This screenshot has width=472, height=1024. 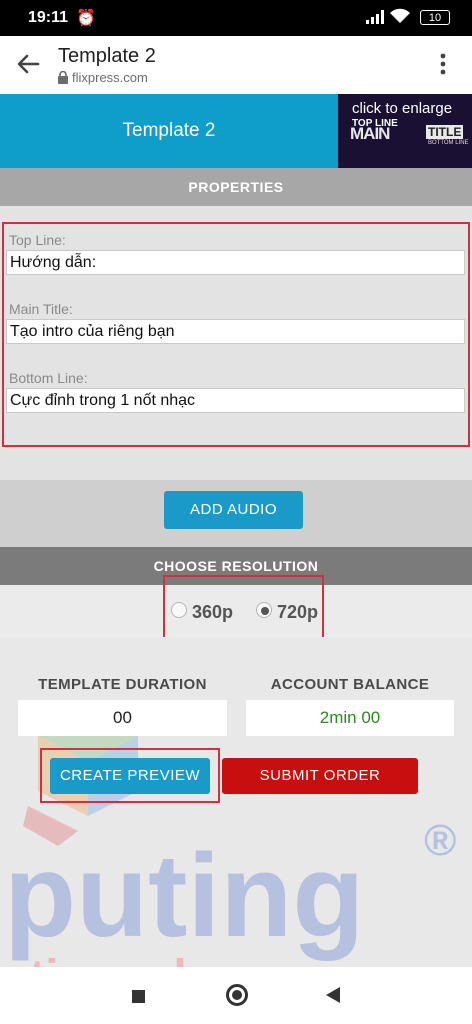 What do you see at coordinates (400, 15) in the screenshot?
I see `wifi-icon` at bounding box center [400, 15].